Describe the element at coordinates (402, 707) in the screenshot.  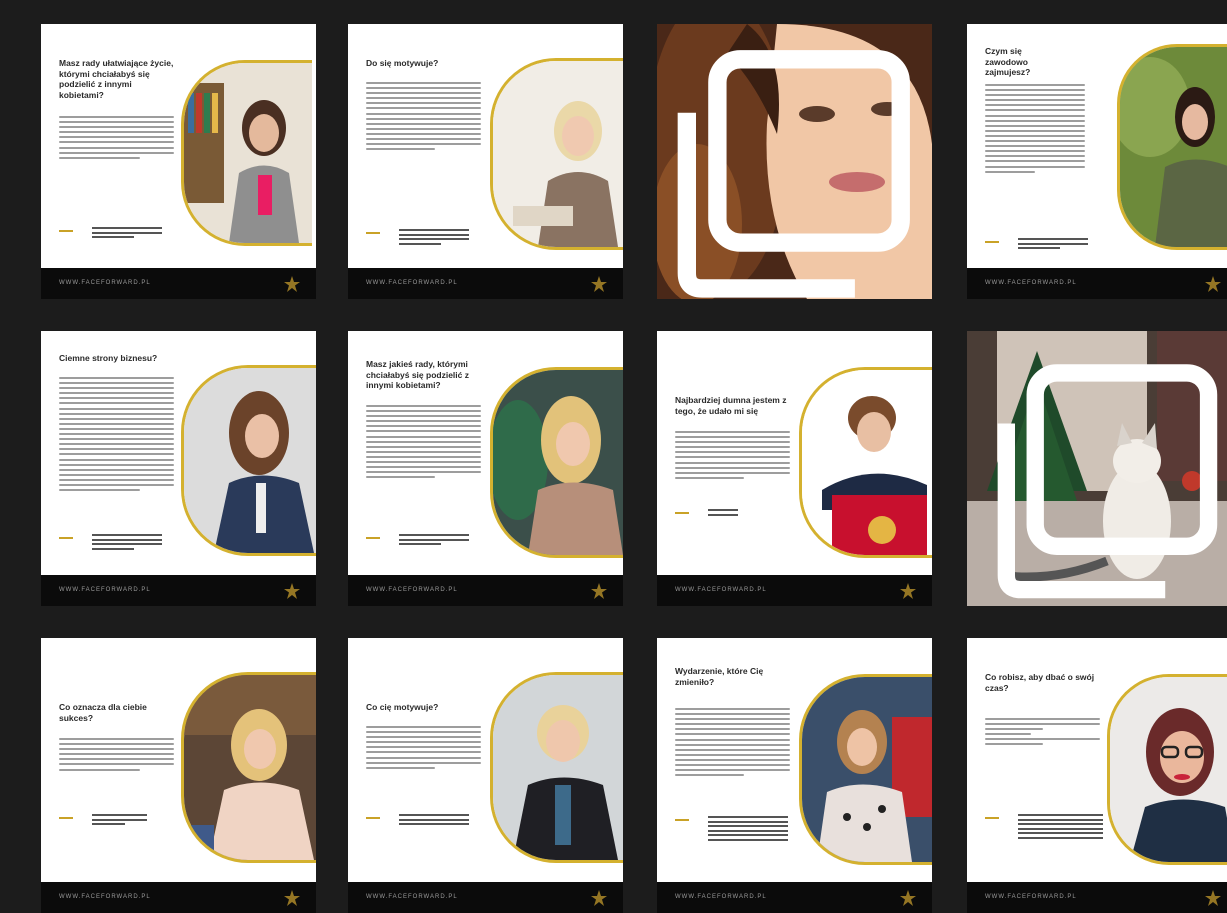
I see `post-question-title: Co cię motywuje?` at that location.